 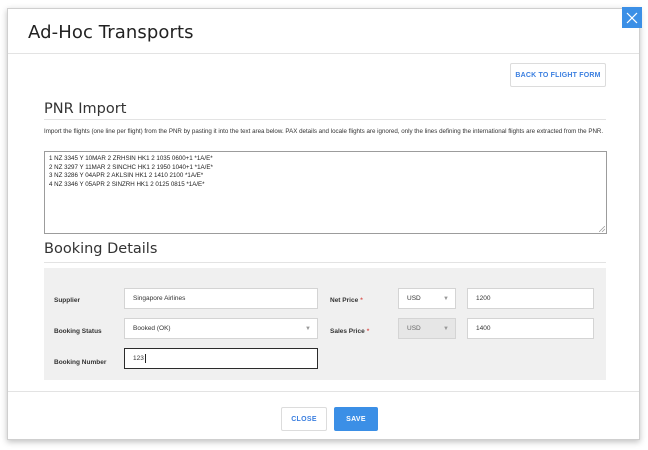 I want to click on resize-grip-icon, so click(x=602, y=229).